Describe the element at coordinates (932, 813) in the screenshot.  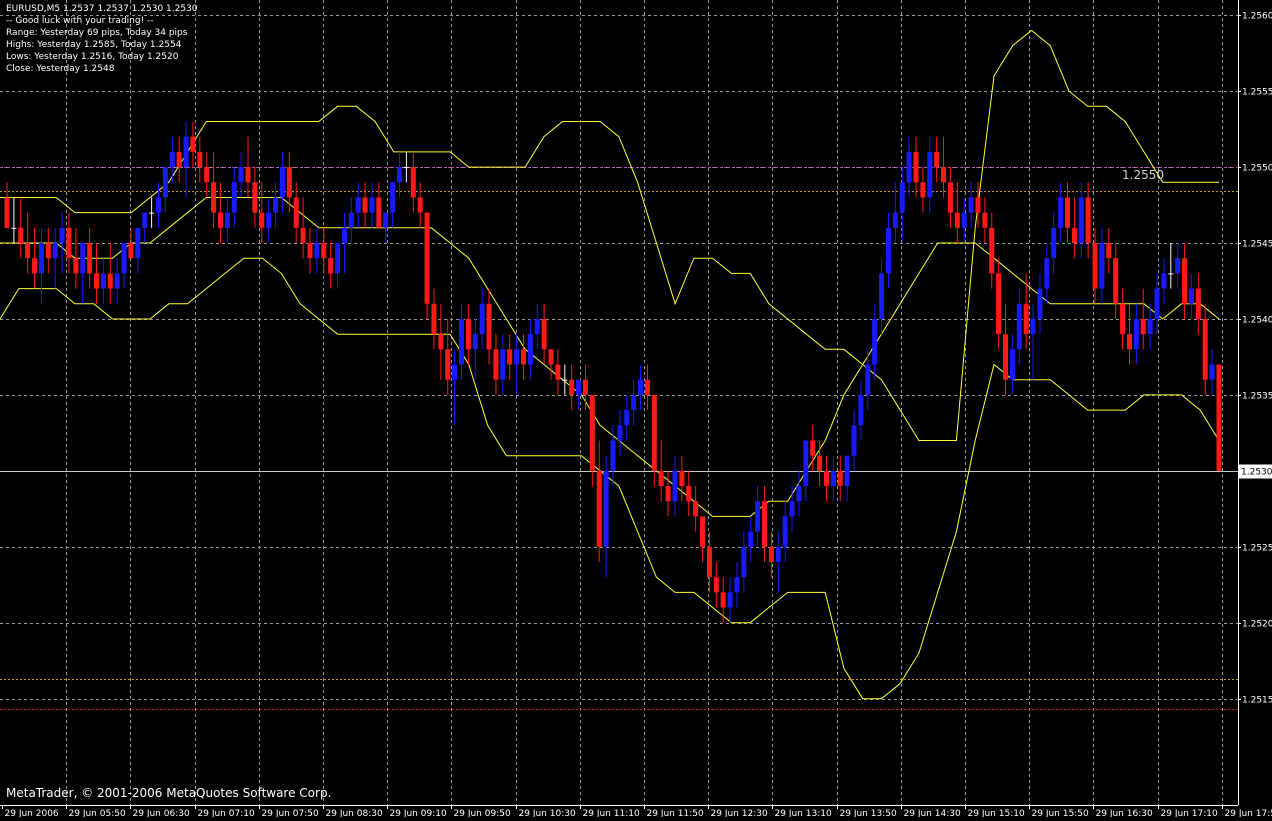
I see `x-tick-label: 29 Jun 14:30` at that location.